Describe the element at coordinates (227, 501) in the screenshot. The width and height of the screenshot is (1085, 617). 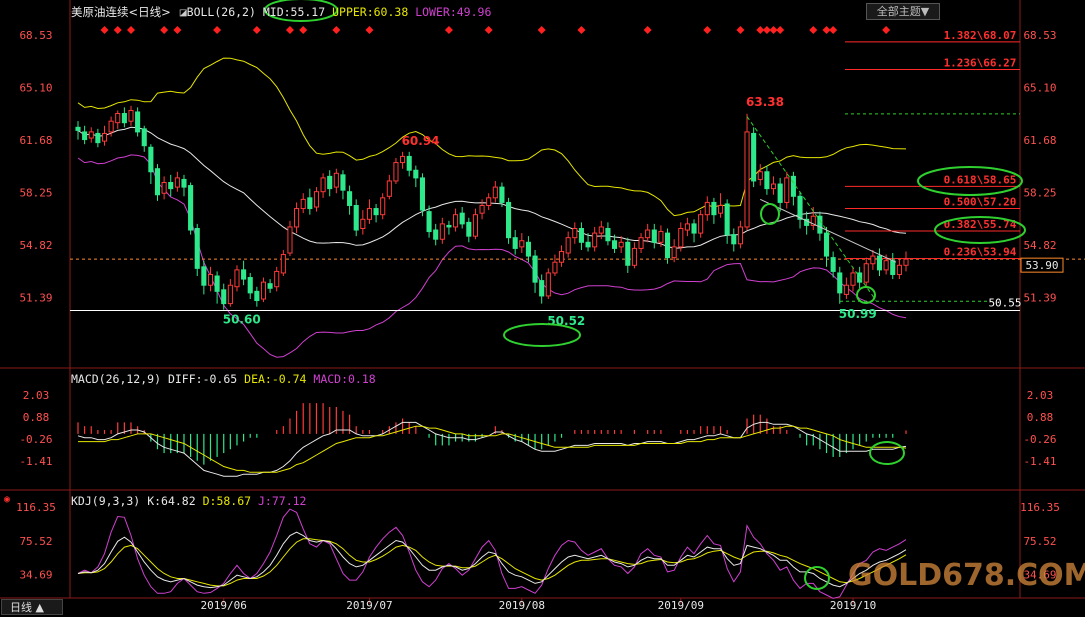
I see `kdj-d: D:58.67` at that location.